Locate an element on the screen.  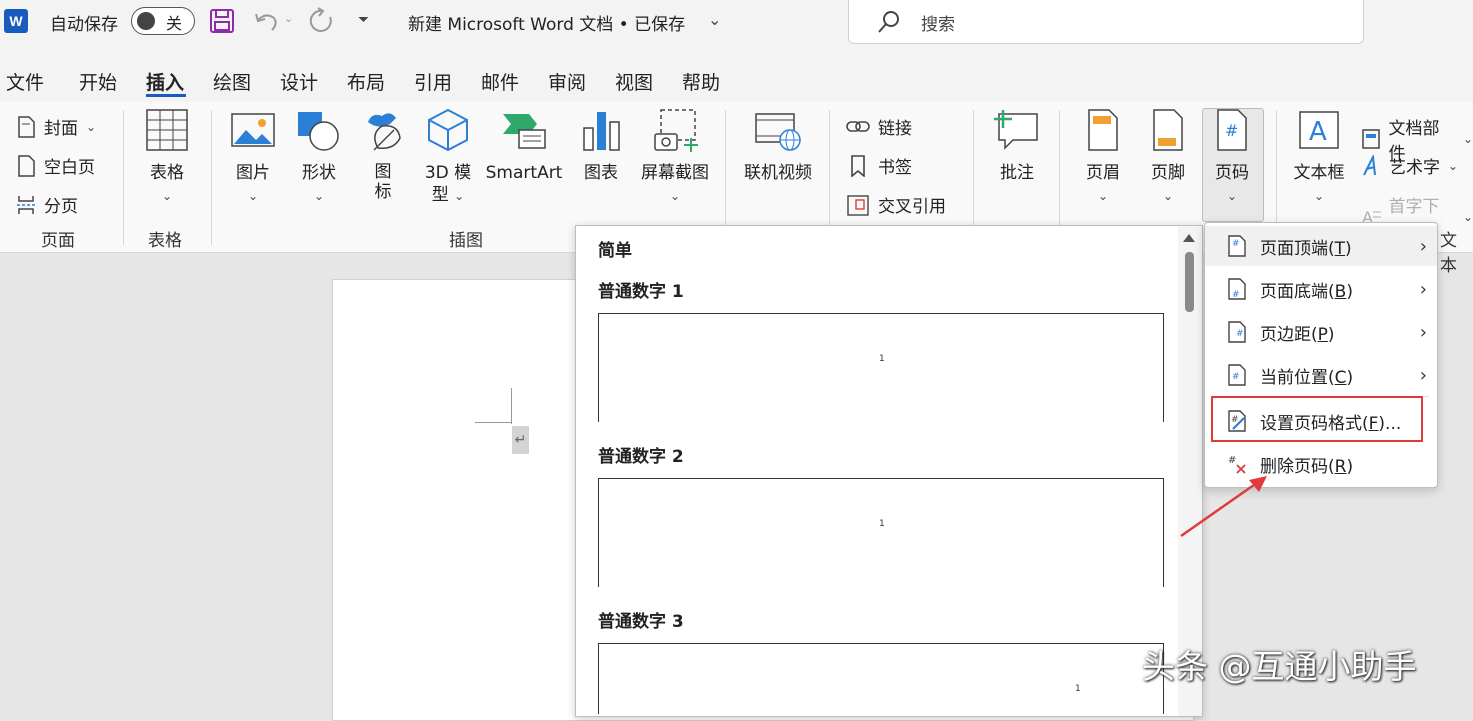
chart-button: 图表 is located at coordinates (601, 146).